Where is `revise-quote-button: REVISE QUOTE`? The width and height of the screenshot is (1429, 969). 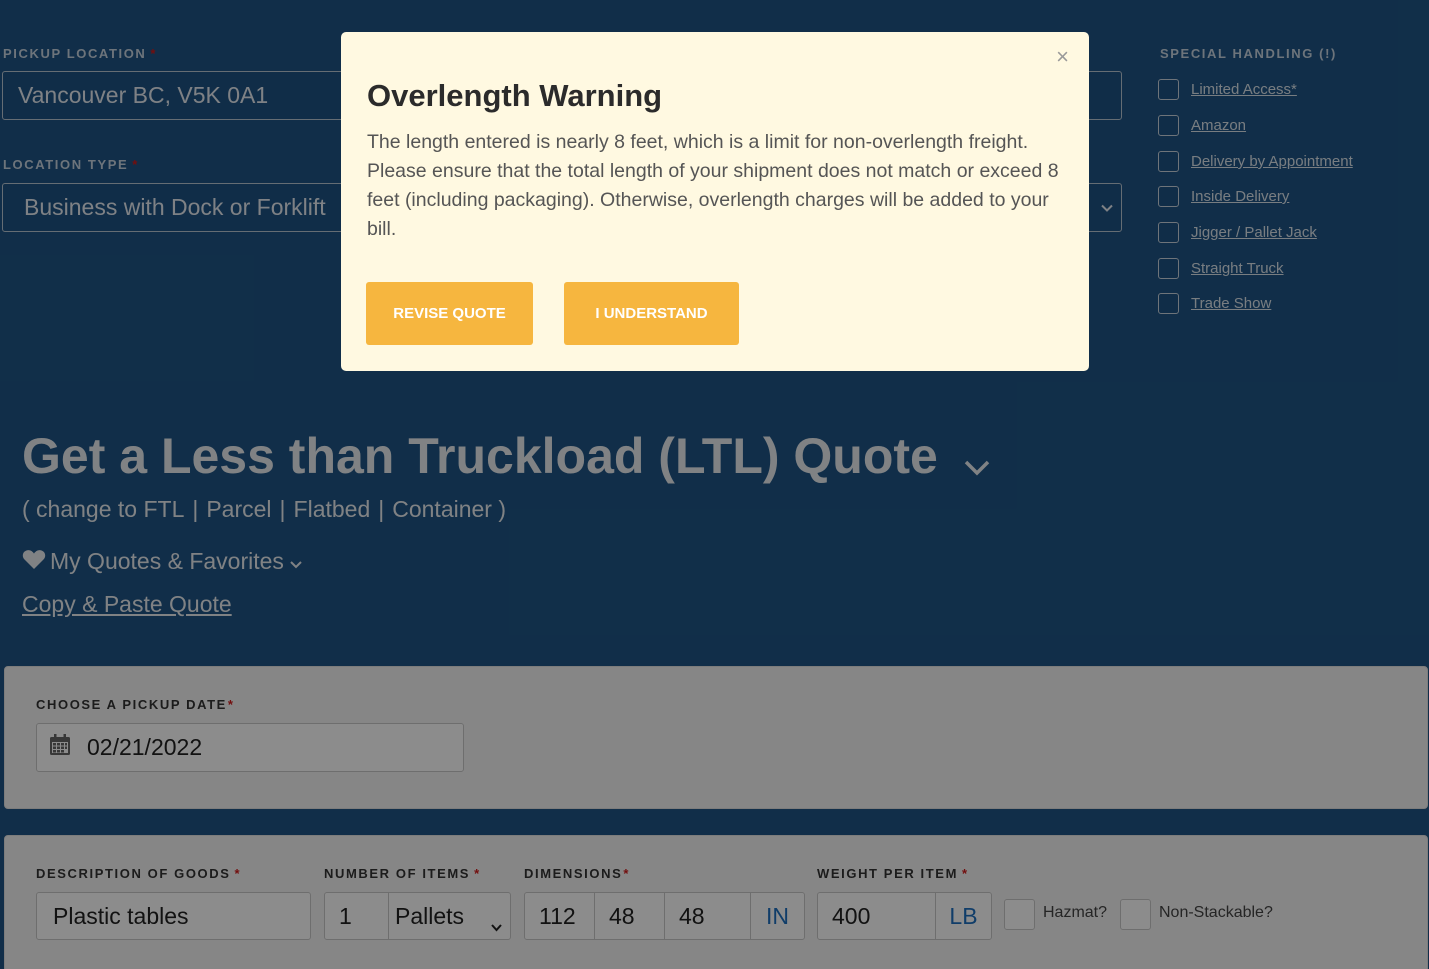
revise-quote-button: REVISE QUOTE is located at coordinates (449, 313).